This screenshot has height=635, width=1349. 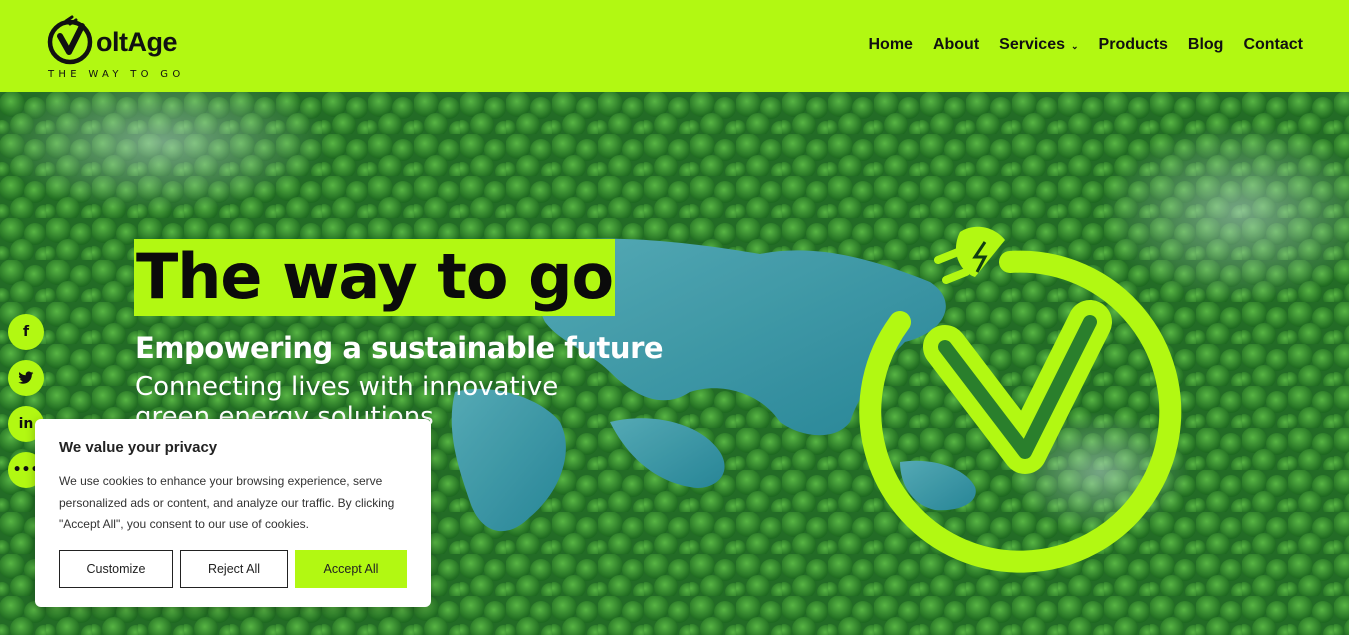 What do you see at coordinates (137, 42) in the screenshot?
I see `logo-wordmark: oltAge` at bounding box center [137, 42].